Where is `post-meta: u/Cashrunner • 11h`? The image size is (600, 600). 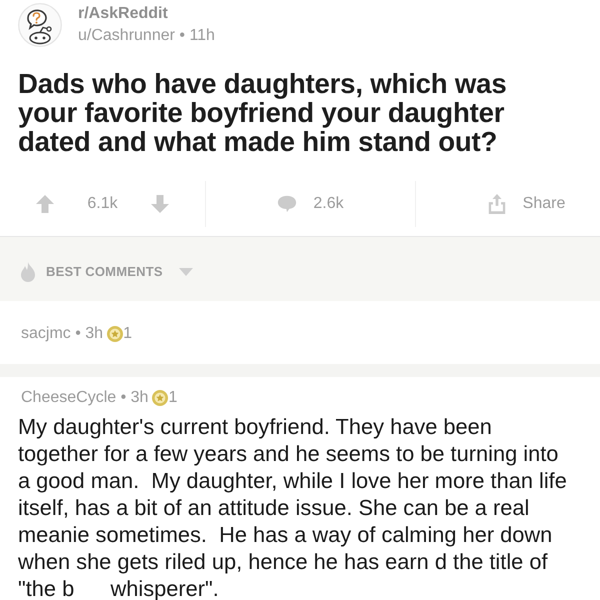 post-meta: u/Cashrunner • 11h is located at coordinates (146, 36).